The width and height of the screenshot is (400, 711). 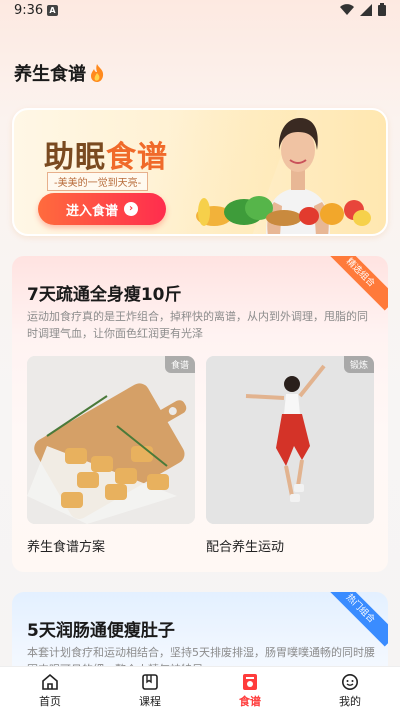 What do you see at coordinates (66, 547) in the screenshot?
I see `recipe-plan-label: 养生食谱方案` at bounding box center [66, 547].